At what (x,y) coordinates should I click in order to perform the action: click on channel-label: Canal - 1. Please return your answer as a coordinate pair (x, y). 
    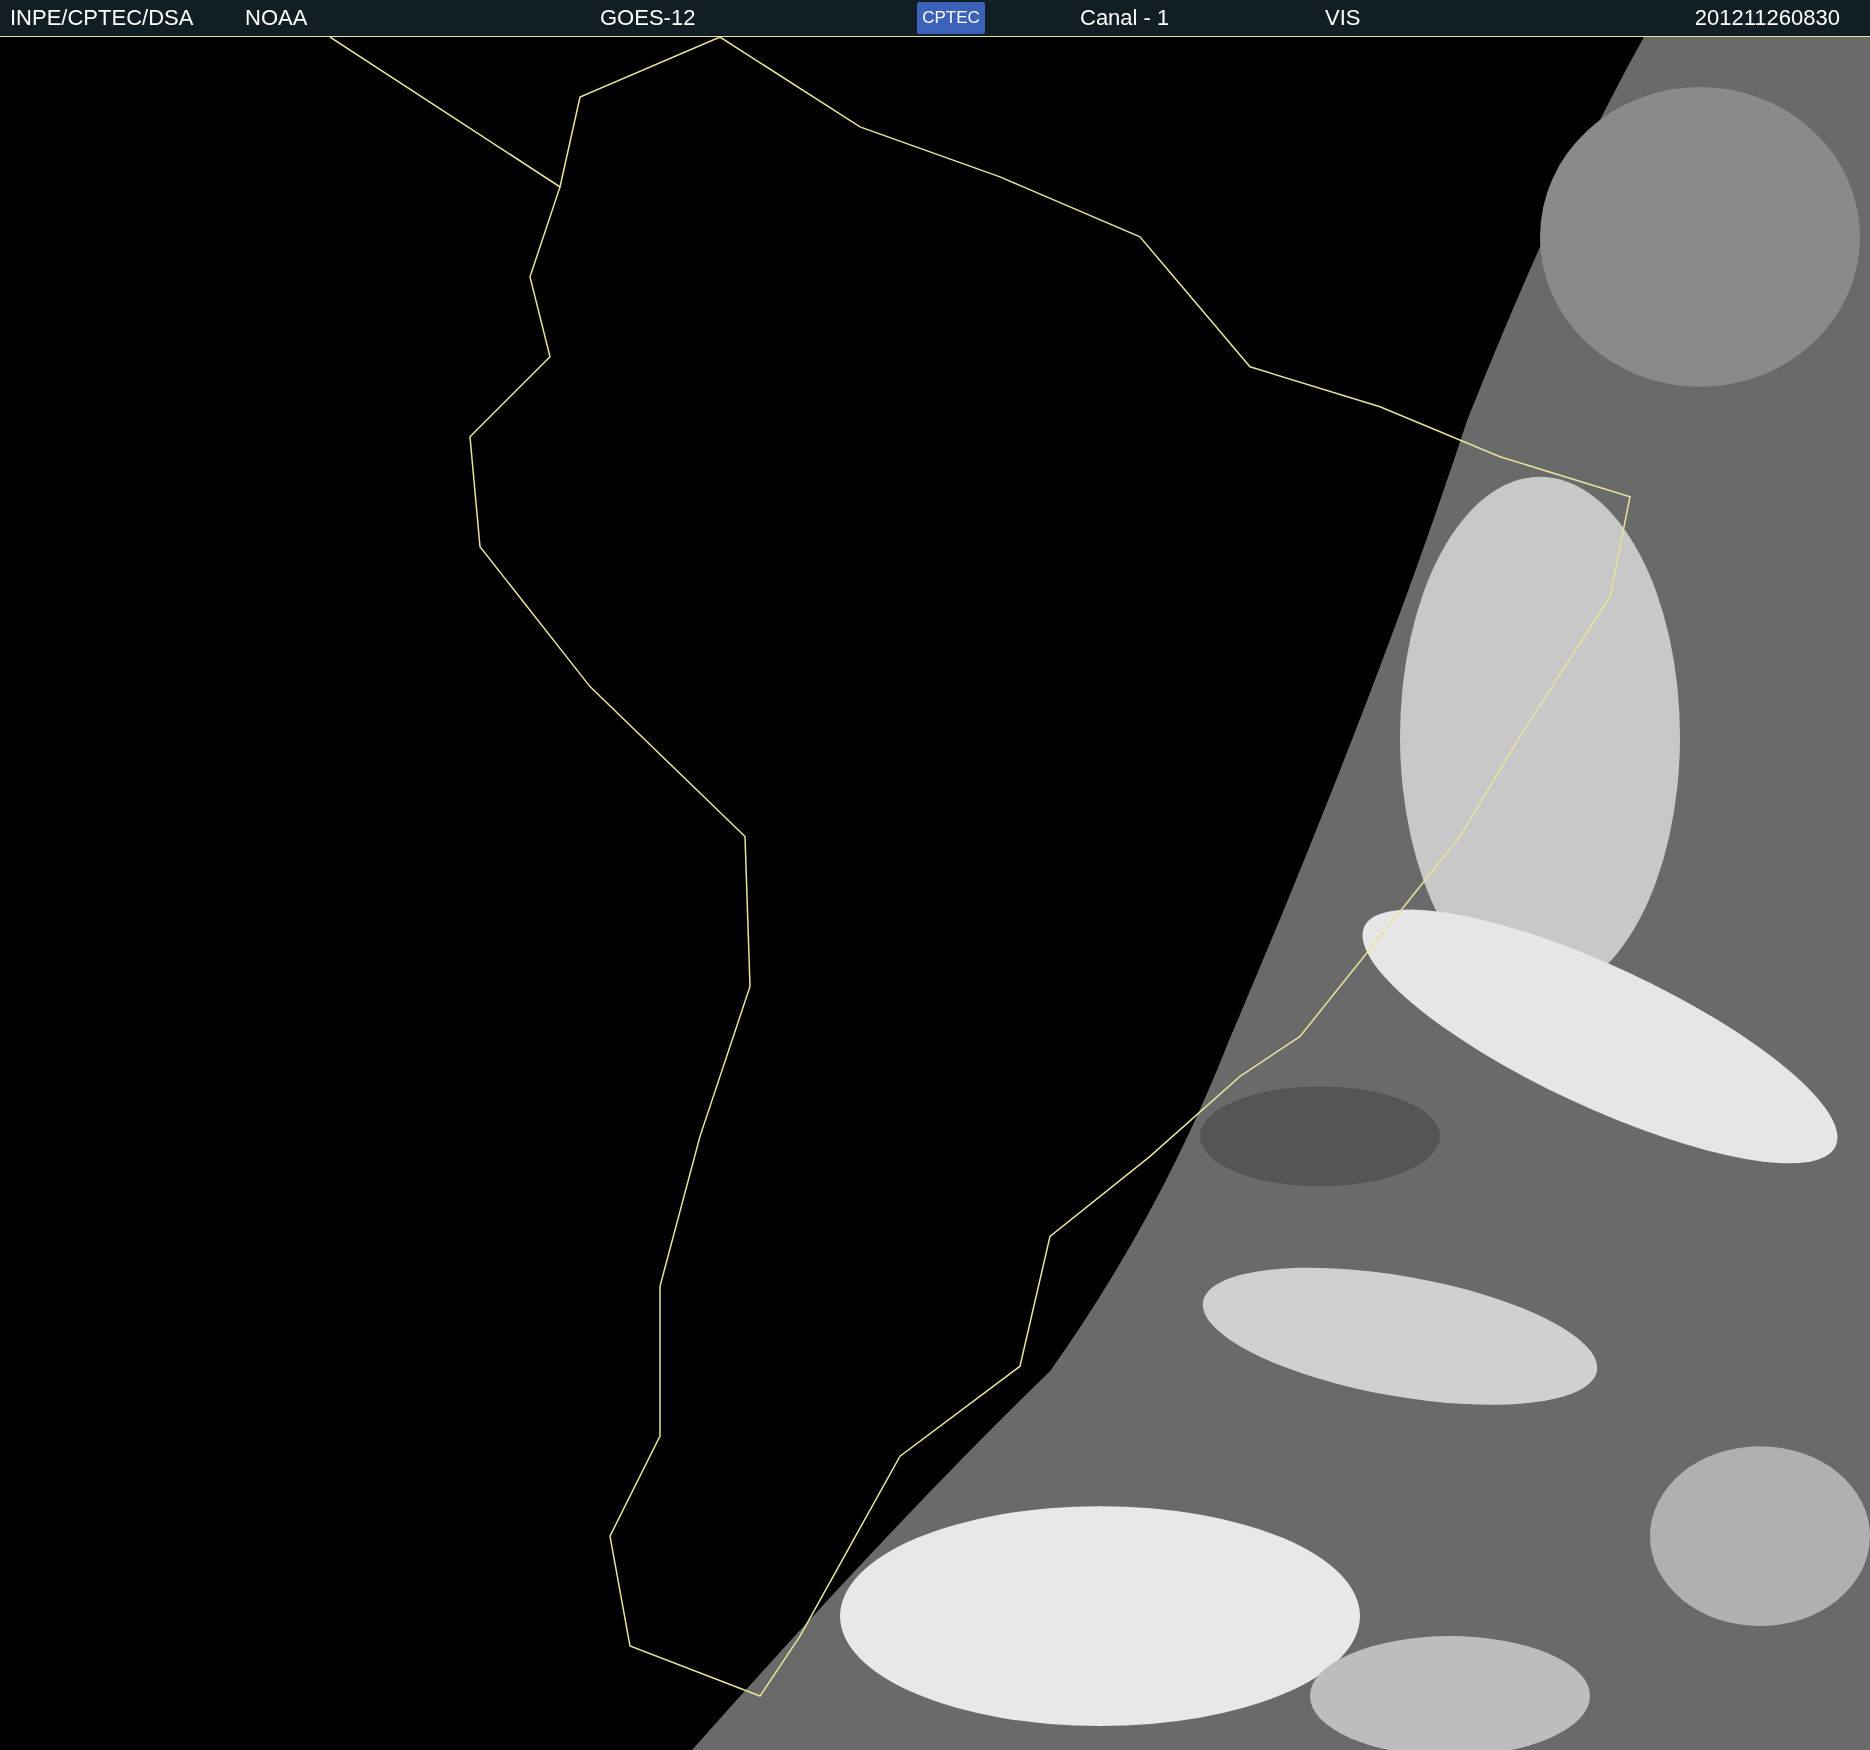
    Looking at the image, I should click on (1125, 18).